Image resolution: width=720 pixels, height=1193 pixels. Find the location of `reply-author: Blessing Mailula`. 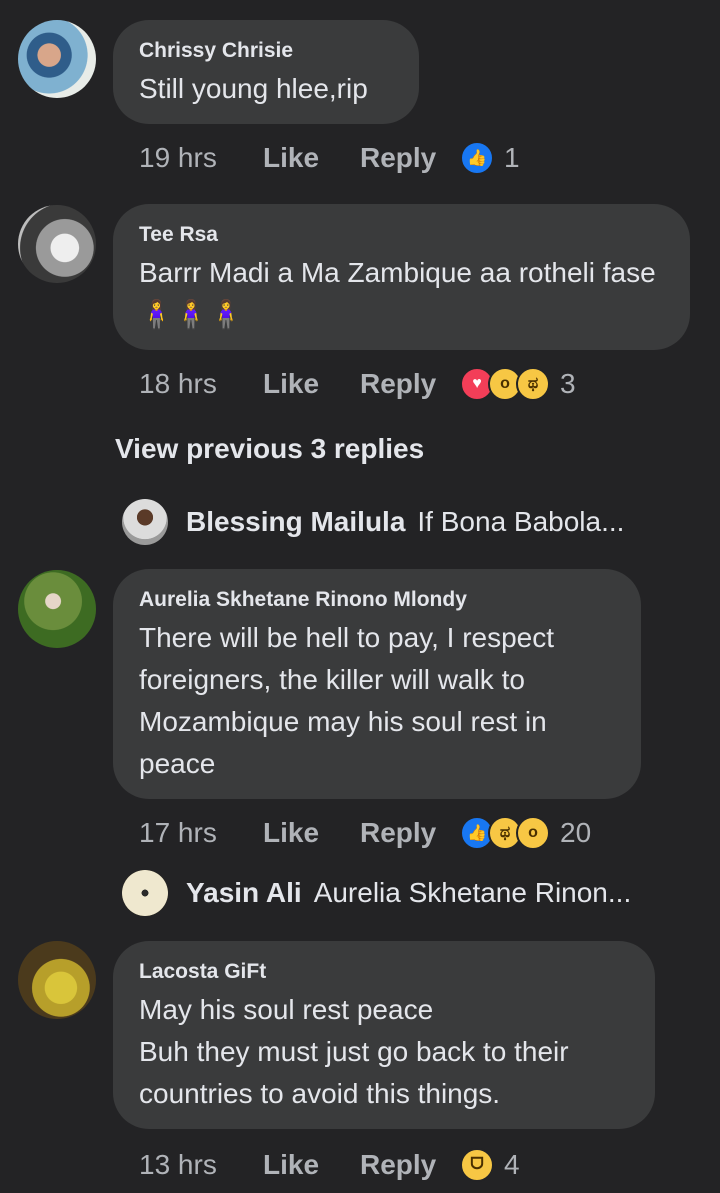

reply-author: Blessing Mailula is located at coordinates (296, 521).